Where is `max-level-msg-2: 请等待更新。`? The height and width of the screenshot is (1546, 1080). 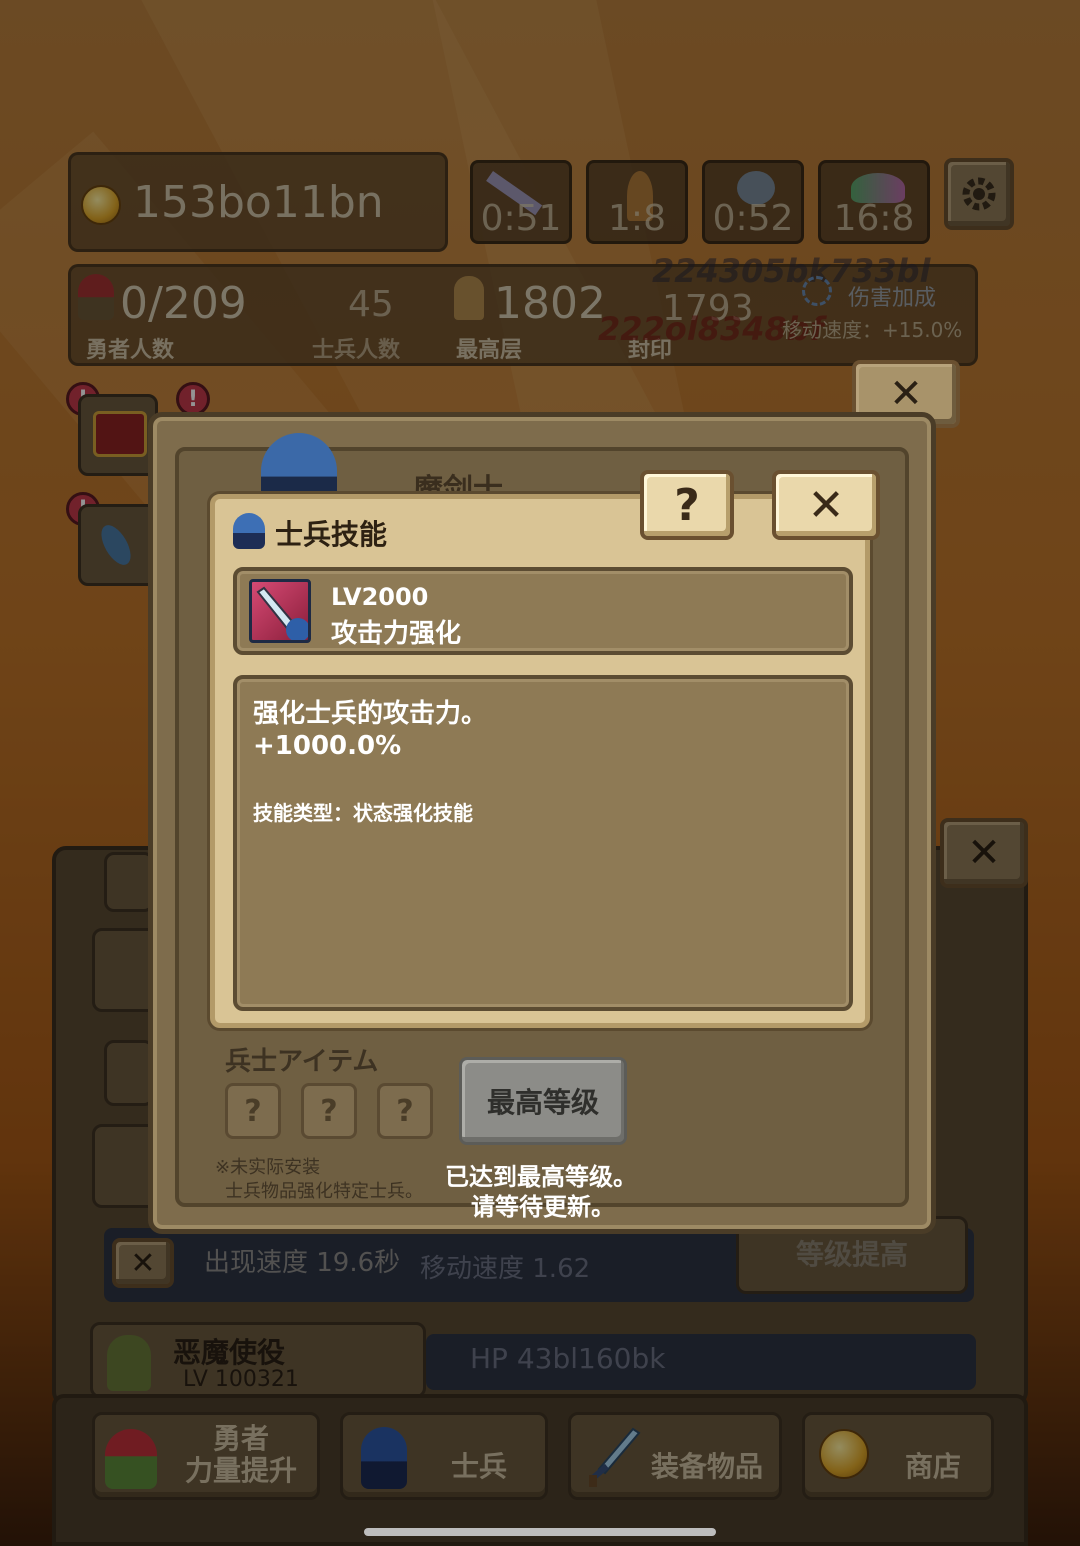
max-level-msg-2: 请等待更新。 is located at coordinates (543, 1207).